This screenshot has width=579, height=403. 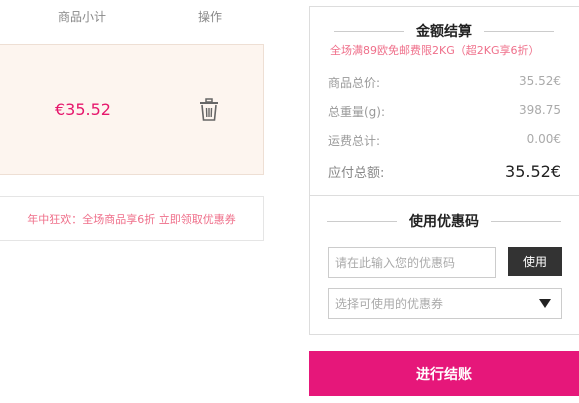 I want to click on coupon-title: 使用优惠码, so click(x=444, y=222).